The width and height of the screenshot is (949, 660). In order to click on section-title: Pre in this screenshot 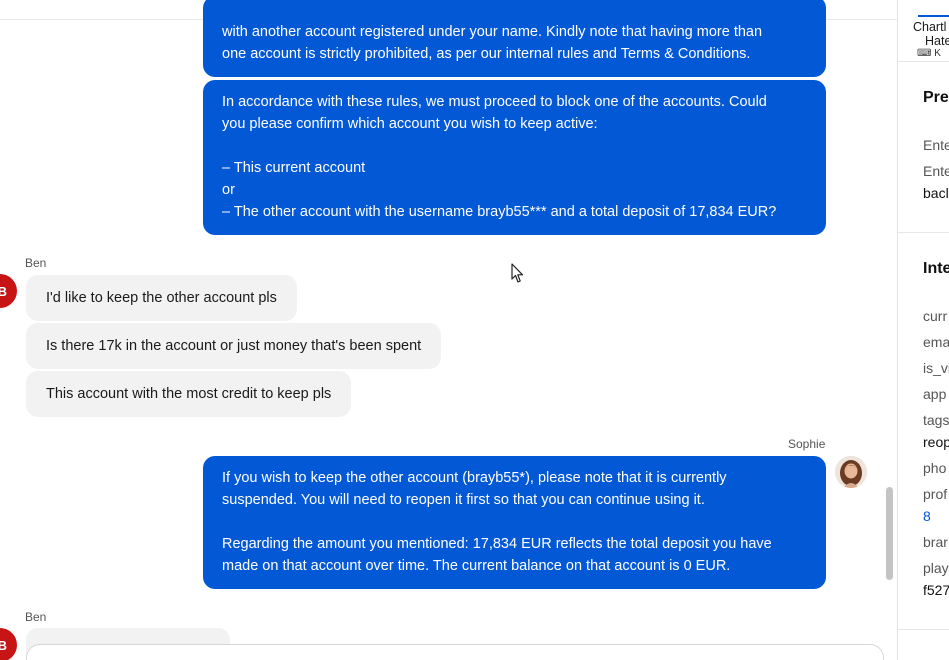, I will do `click(936, 97)`.